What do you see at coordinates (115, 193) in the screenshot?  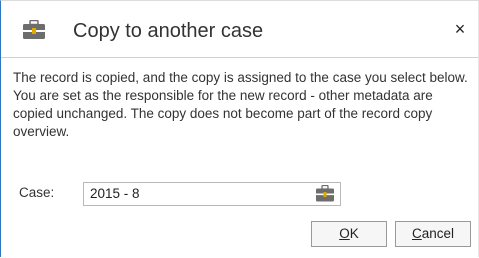 I see `case-value: 2015 - 8` at bounding box center [115, 193].